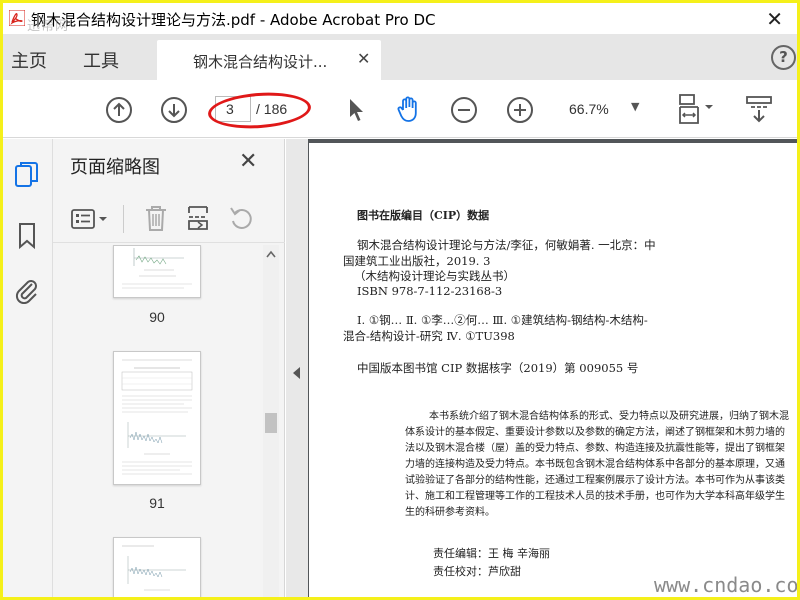  I want to click on next-page-button, so click(174, 110).